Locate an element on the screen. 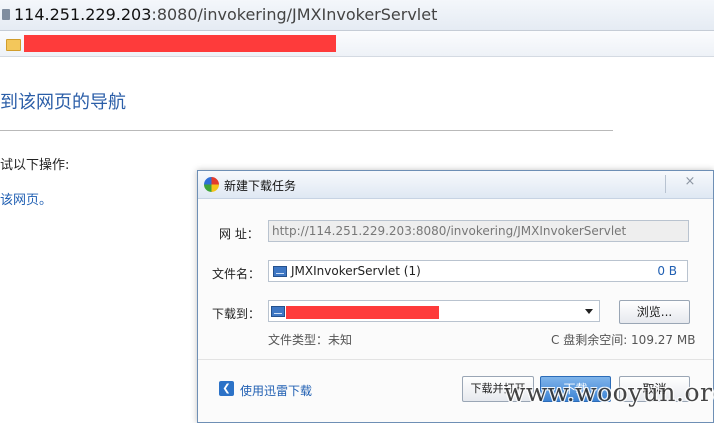  error-link: 该网页。 is located at coordinates (26, 198).